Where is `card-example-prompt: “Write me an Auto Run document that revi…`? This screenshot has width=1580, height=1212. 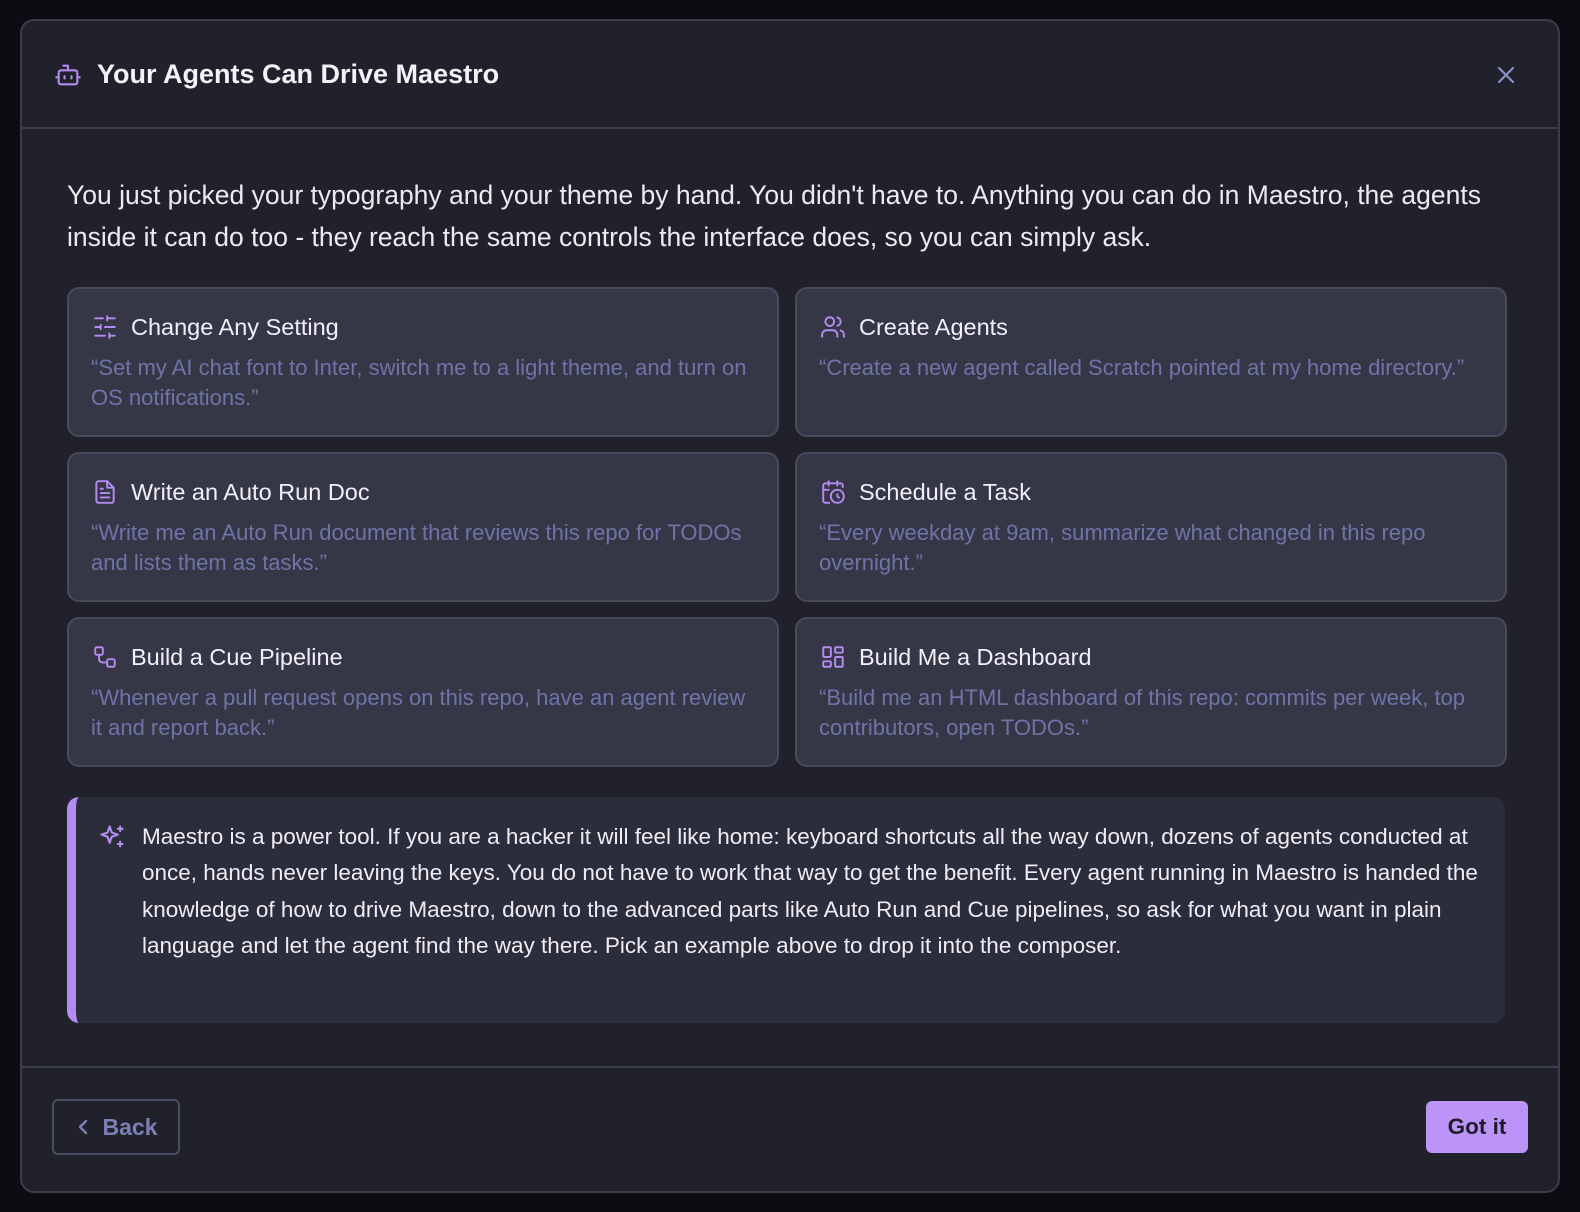
card-example-prompt: “Write me an Auto Run document that revi… is located at coordinates (416, 547).